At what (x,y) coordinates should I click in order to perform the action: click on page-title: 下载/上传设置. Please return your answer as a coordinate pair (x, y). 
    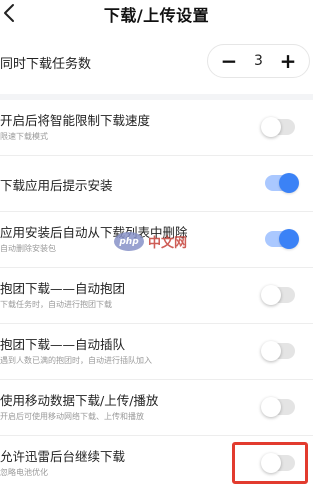
    Looking at the image, I should click on (156, 15).